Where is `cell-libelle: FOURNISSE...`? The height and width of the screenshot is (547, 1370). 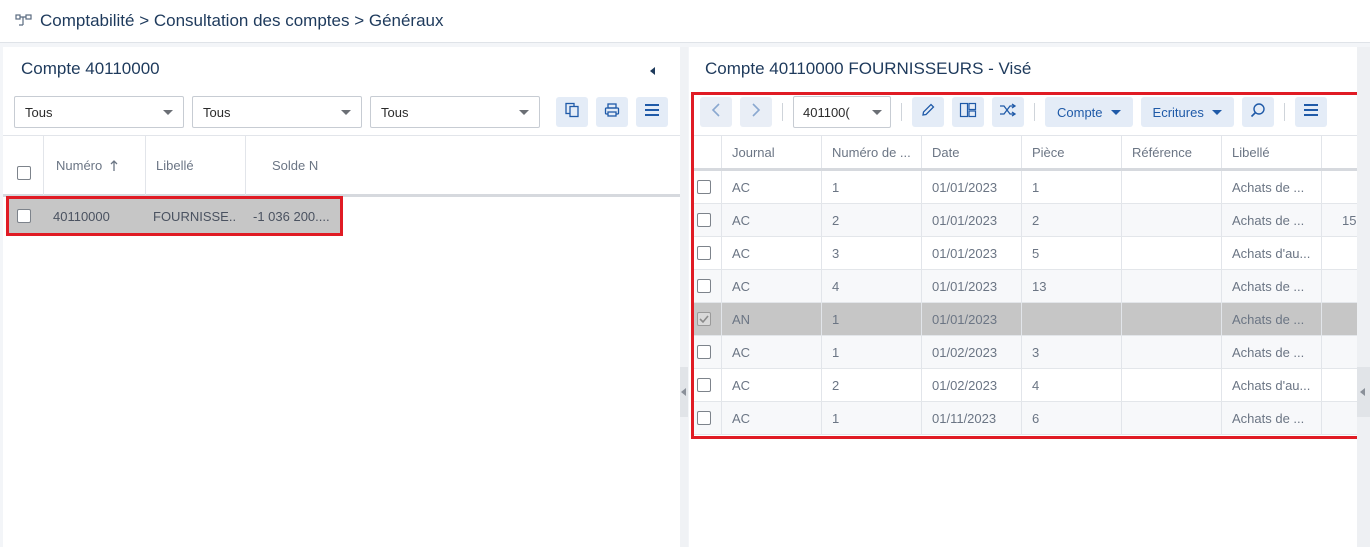 cell-libelle: FOURNISSE... is located at coordinates (195, 216).